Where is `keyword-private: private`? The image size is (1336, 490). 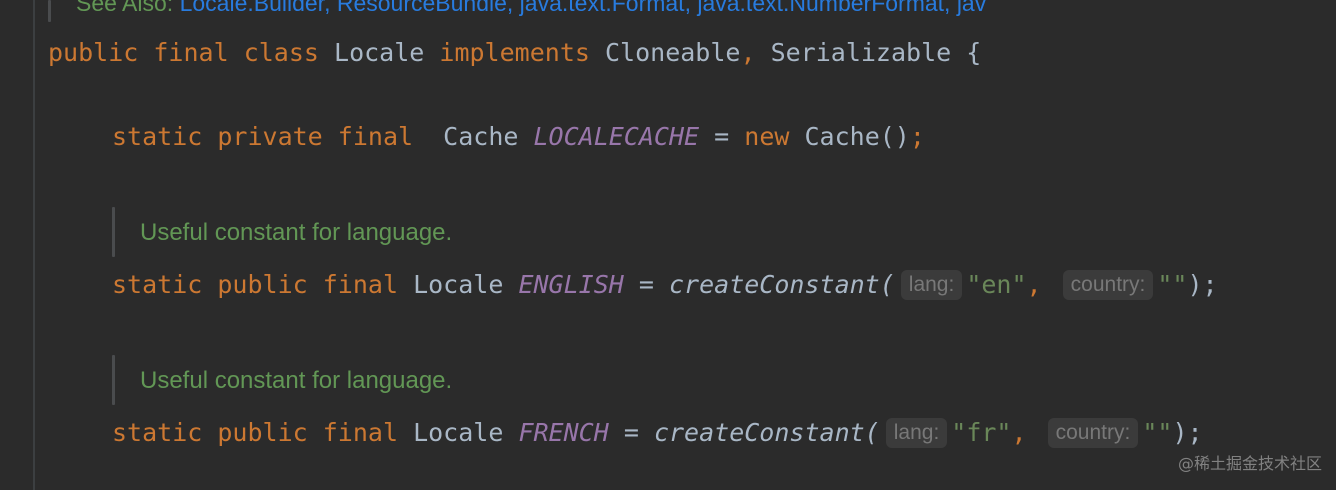
keyword-private: private is located at coordinates (270, 136).